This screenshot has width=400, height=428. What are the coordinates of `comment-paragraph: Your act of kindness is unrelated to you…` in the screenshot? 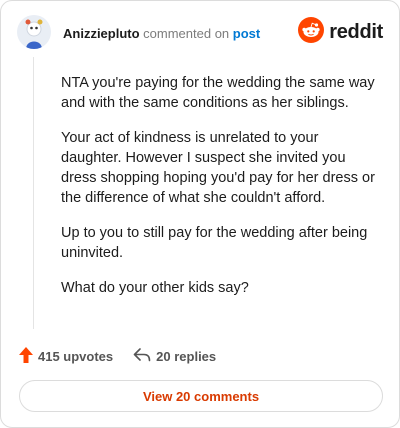 It's located at (218, 168).